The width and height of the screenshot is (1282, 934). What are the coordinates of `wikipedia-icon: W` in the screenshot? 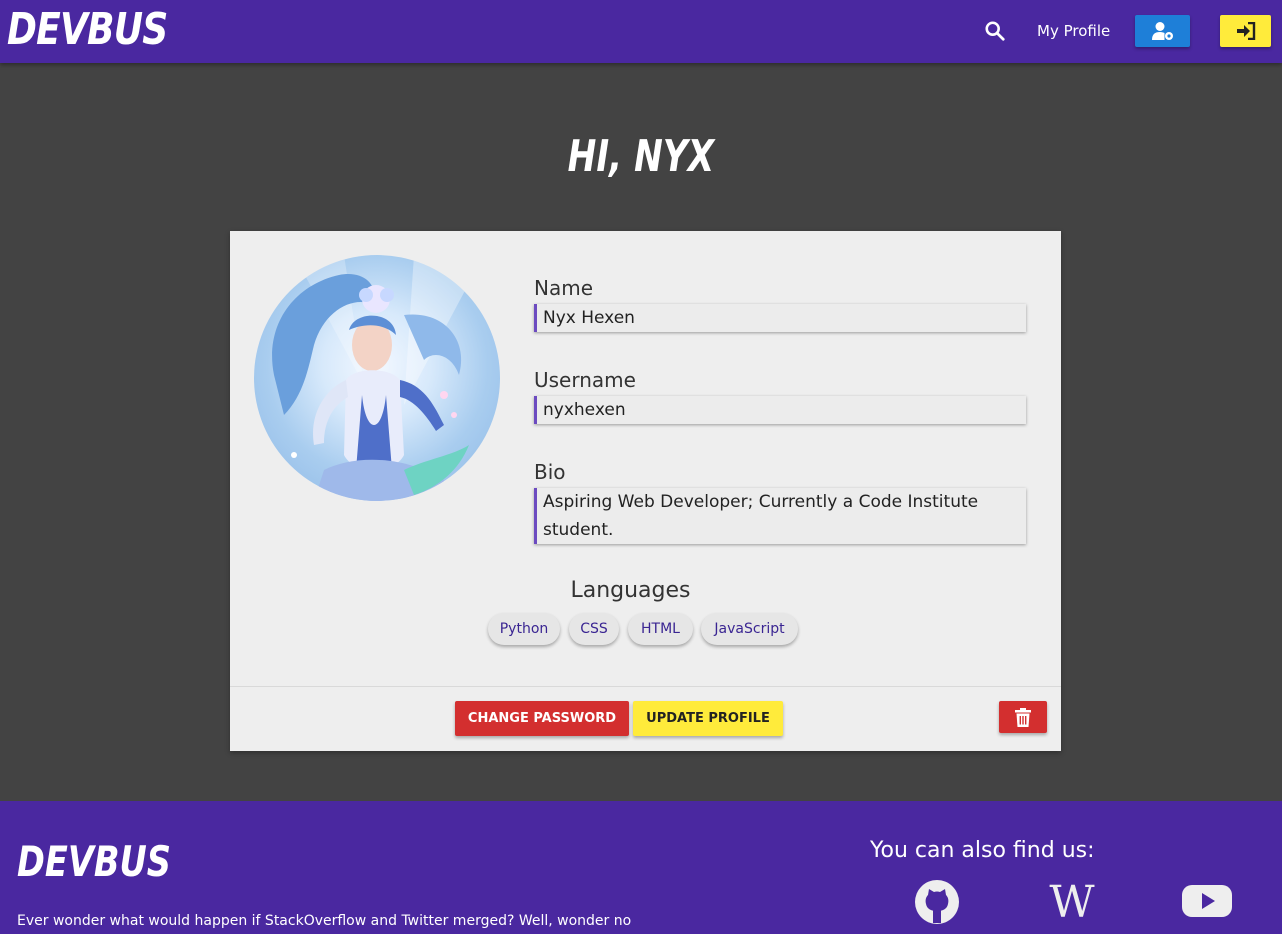 It's located at (1072, 902).